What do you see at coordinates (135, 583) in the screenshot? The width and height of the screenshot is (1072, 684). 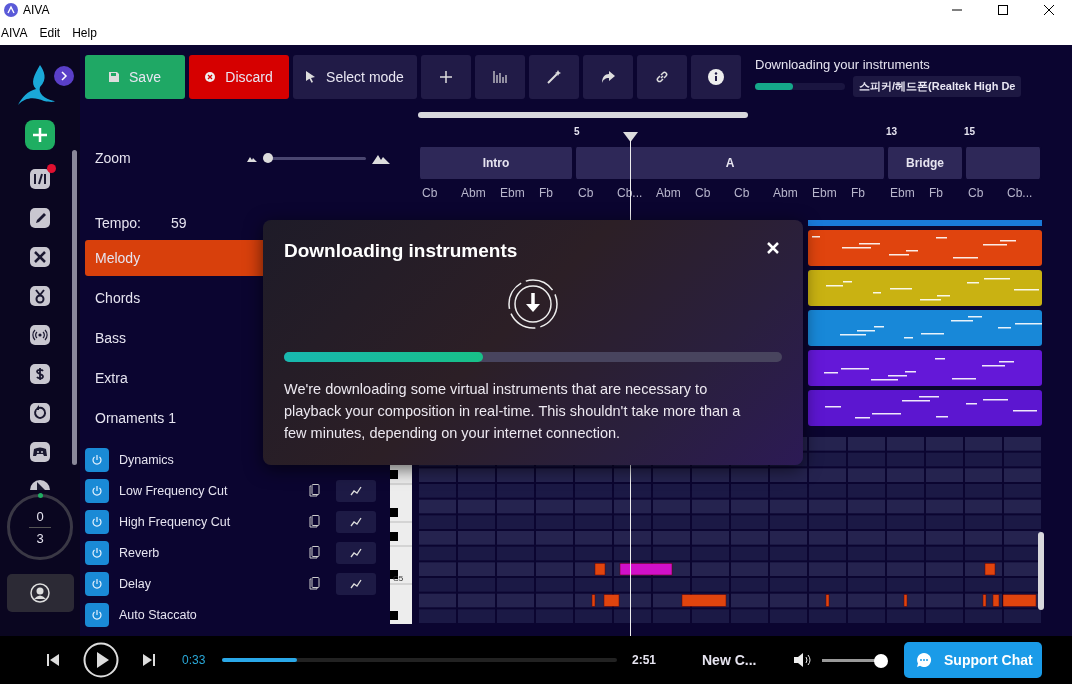 I see `effect-name: Delay` at bounding box center [135, 583].